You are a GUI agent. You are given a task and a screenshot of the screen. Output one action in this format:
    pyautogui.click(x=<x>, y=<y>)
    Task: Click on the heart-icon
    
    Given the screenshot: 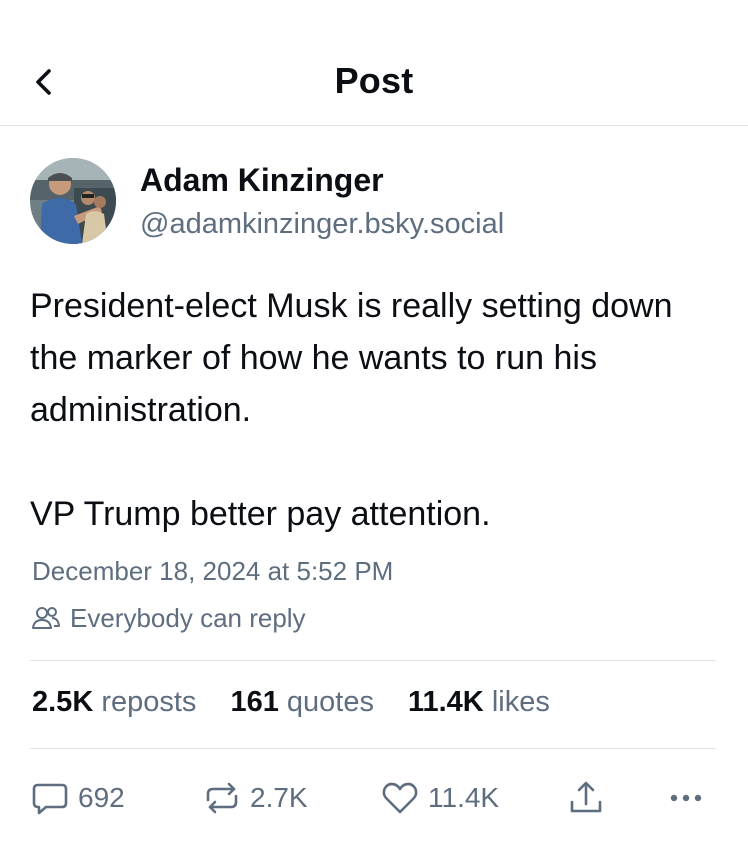 What is the action you would take?
    pyautogui.click(x=400, y=798)
    